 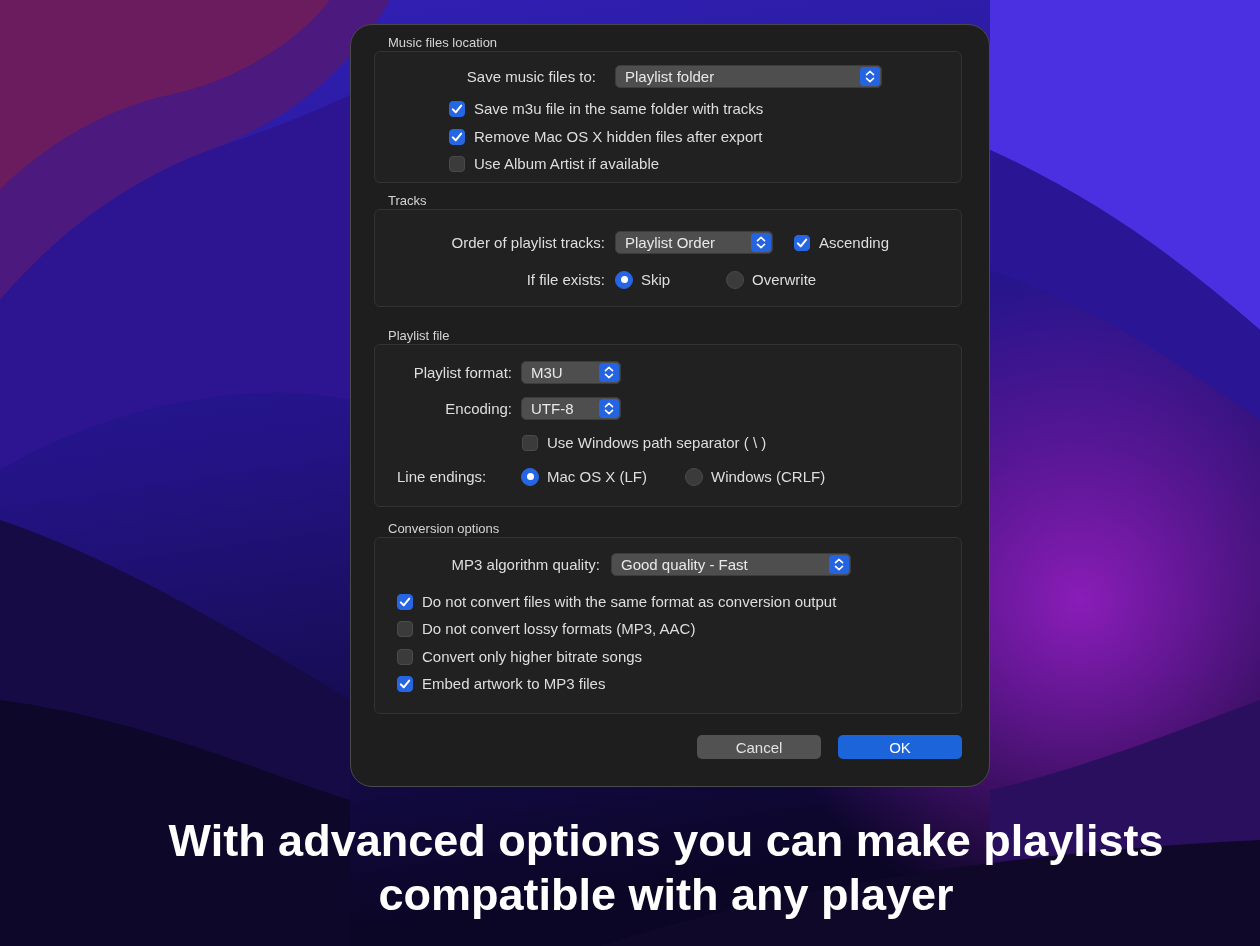 I want to click on field-label: If file exists:, so click(x=565, y=279).